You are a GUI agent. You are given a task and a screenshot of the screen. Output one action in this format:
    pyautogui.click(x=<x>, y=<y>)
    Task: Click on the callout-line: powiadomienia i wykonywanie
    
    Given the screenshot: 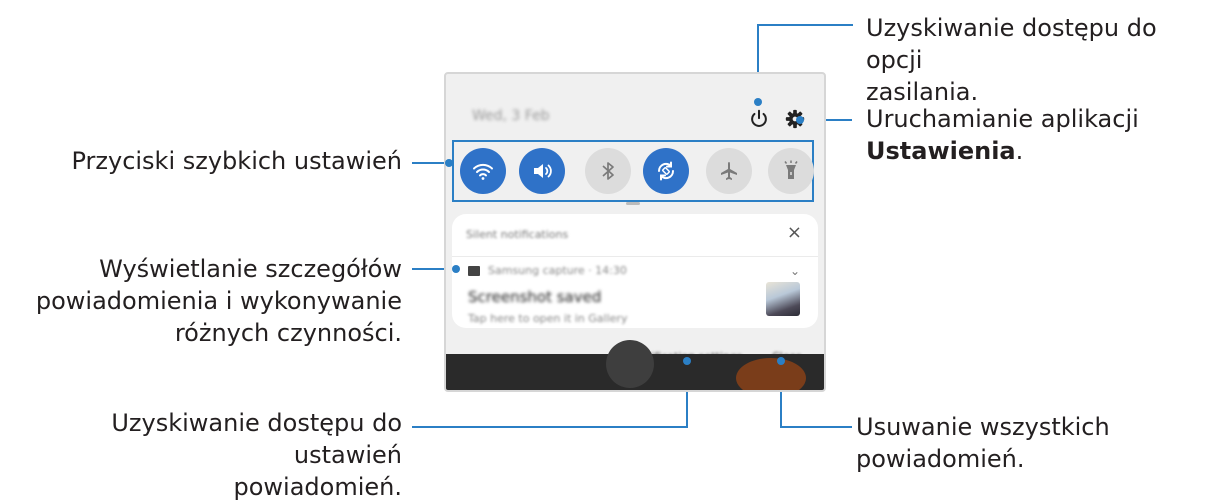 What is the action you would take?
    pyautogui.click(x=218, y=301)
    